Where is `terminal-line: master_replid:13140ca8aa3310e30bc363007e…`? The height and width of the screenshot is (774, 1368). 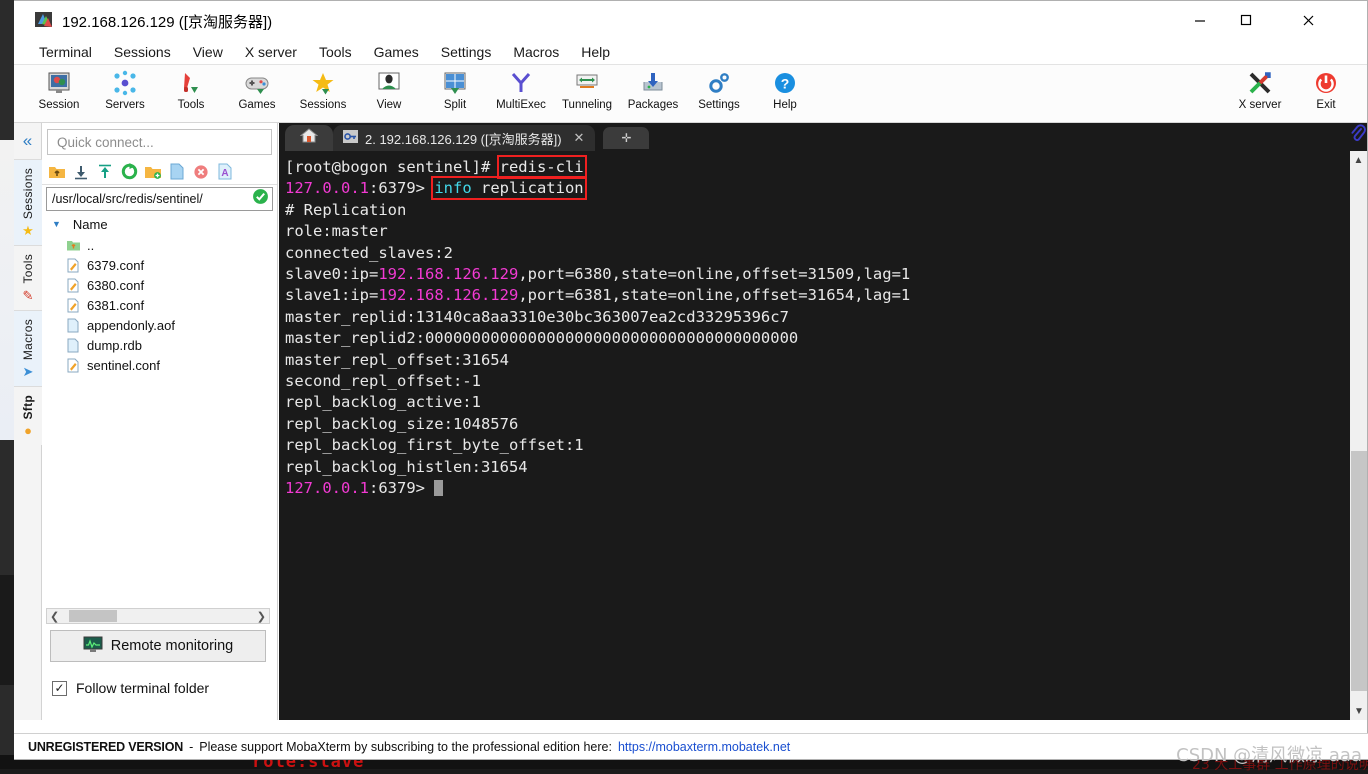
terminal-line: master_replid:13140ca8aa3310e30bc363007e… is located at coordinates (817, 317).